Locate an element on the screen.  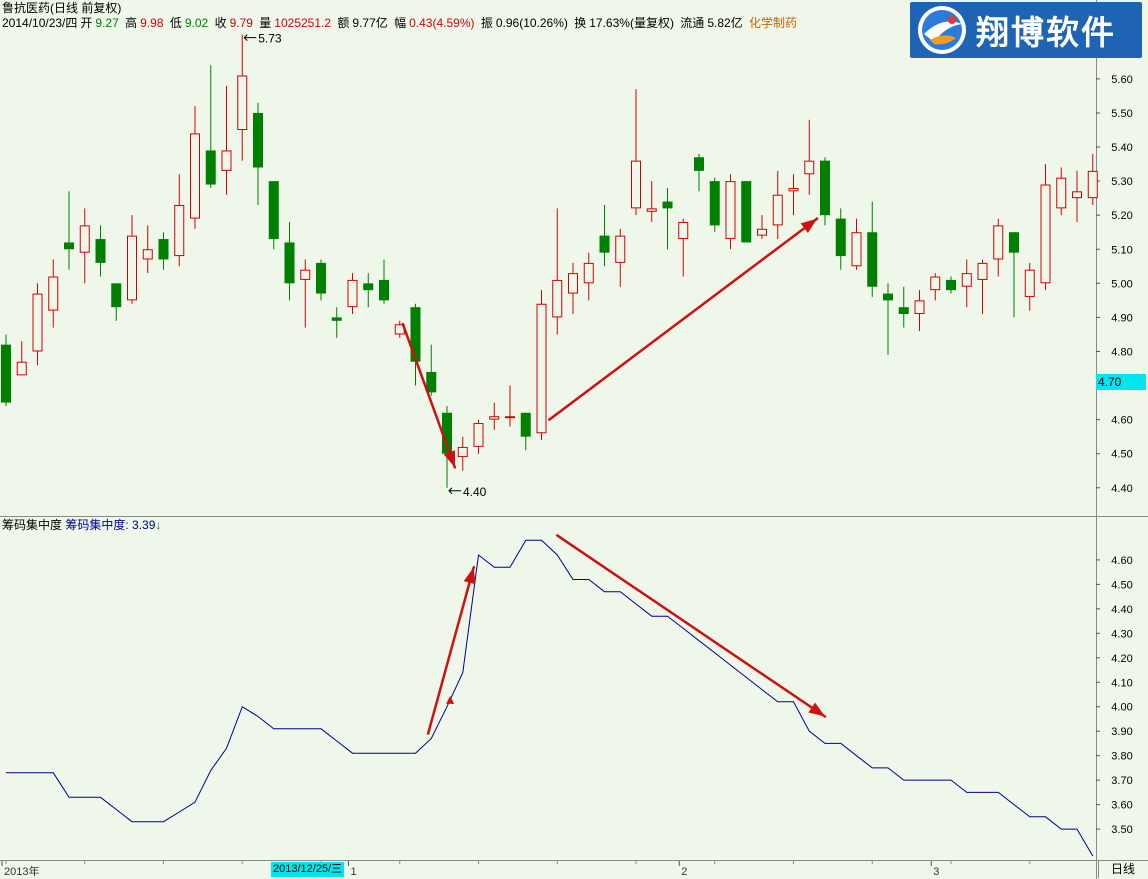
price-annotation: 4.40 is located at coordinates (475, 492).